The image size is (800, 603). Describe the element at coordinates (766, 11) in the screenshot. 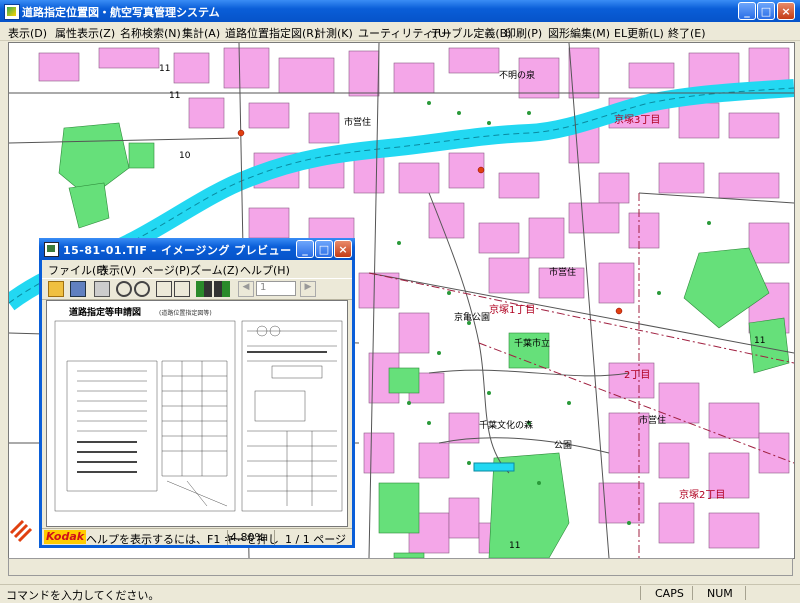

I see `maximize-button: □` at that location.